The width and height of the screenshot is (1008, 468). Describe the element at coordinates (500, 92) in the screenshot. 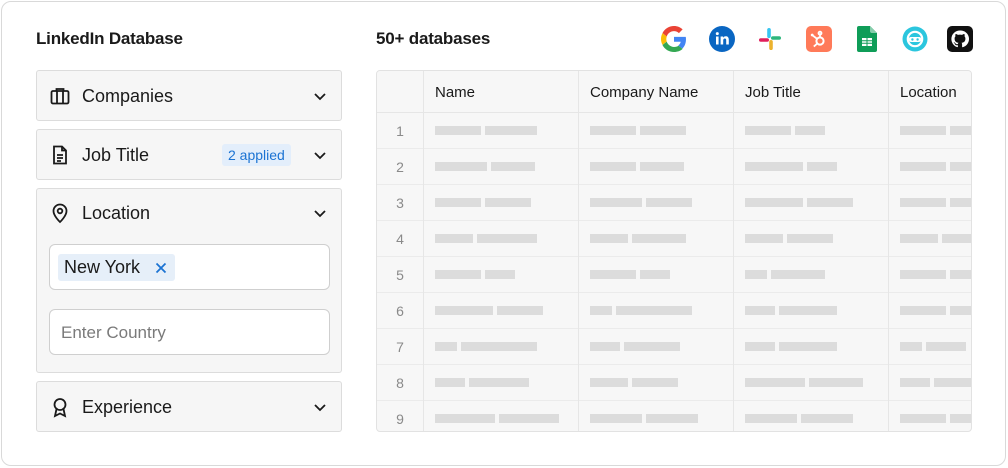

I see `column-header-name: Name` at that location.